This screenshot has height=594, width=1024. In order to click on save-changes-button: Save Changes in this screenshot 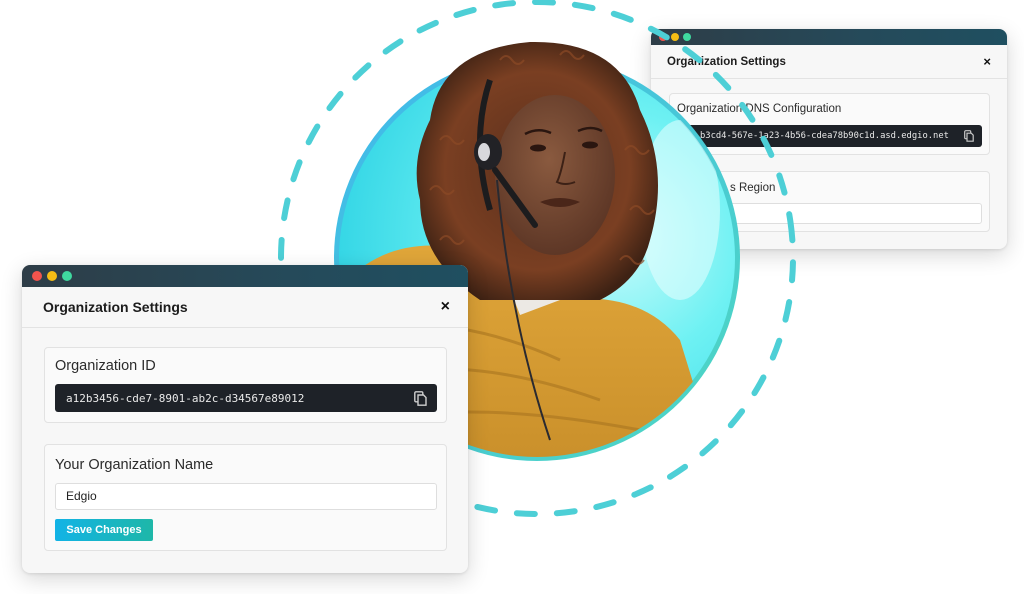, I will do `click(104, 530)`.